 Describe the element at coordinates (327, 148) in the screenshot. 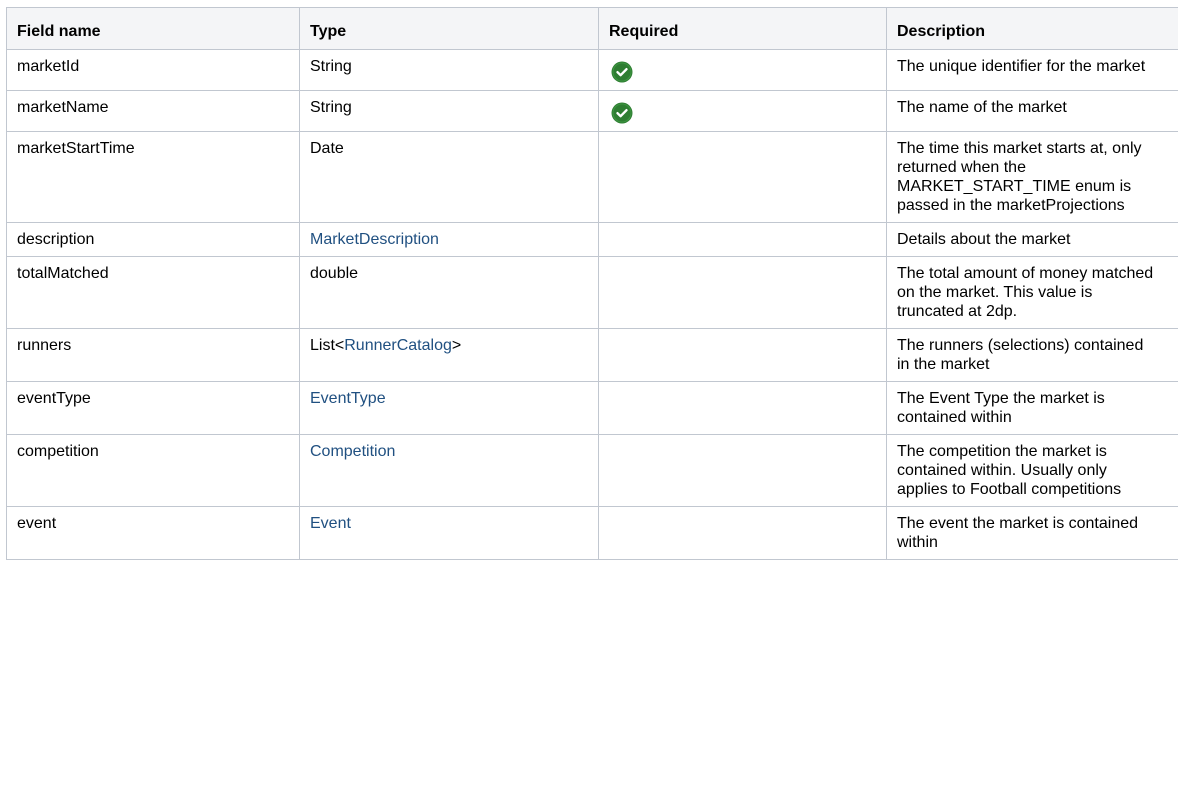

I see `type-text: Date` at that location.